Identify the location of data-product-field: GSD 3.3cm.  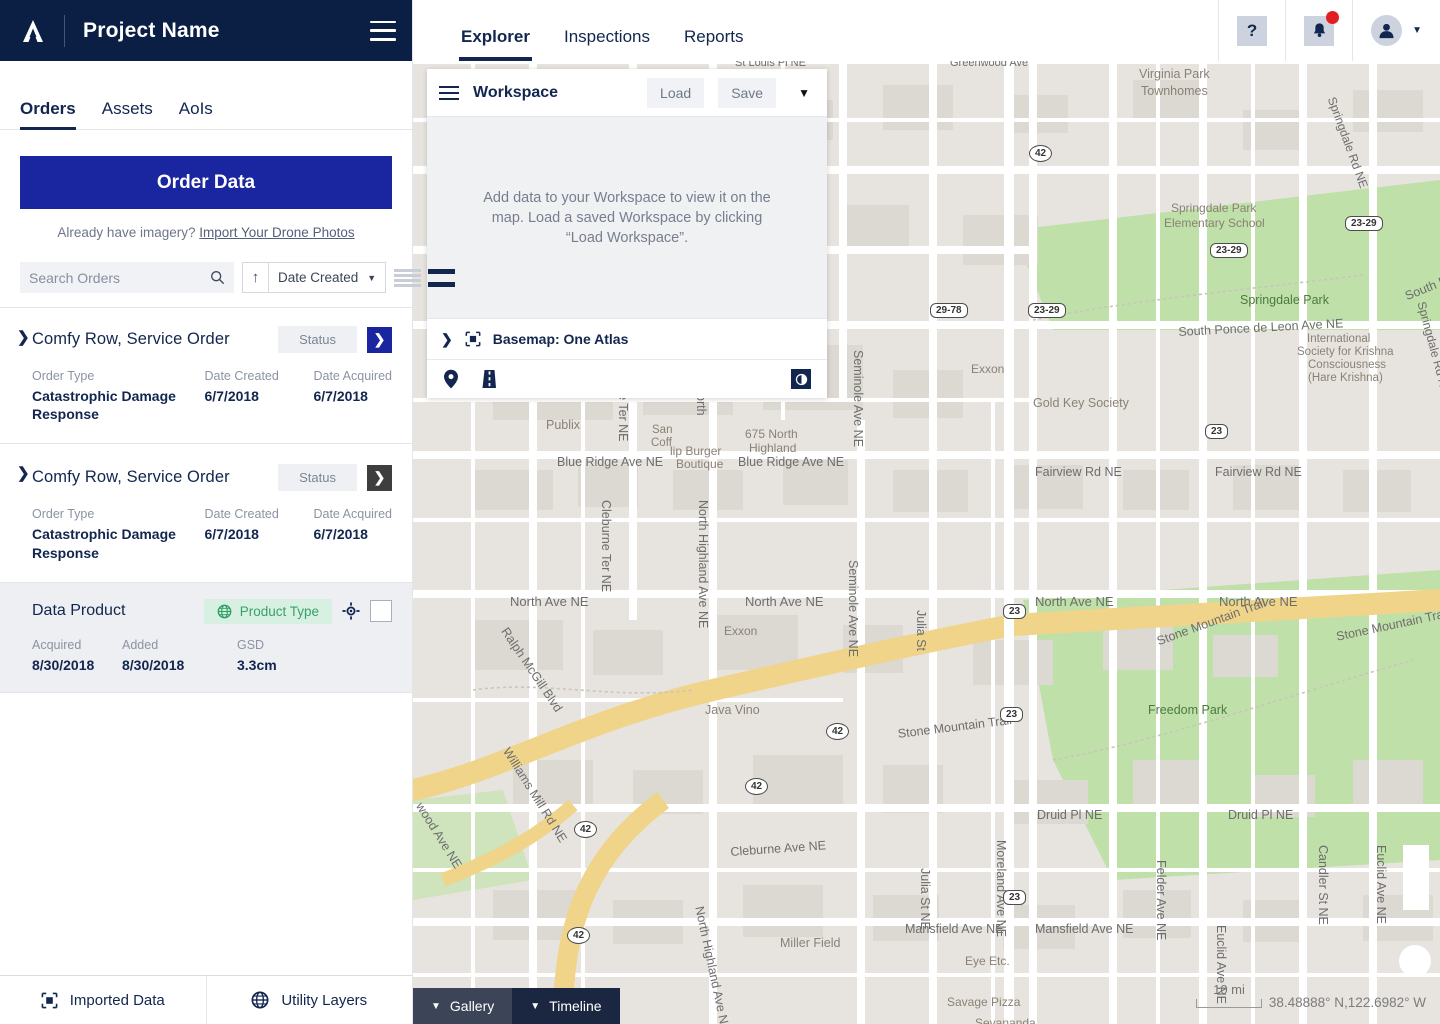
(257, 656).